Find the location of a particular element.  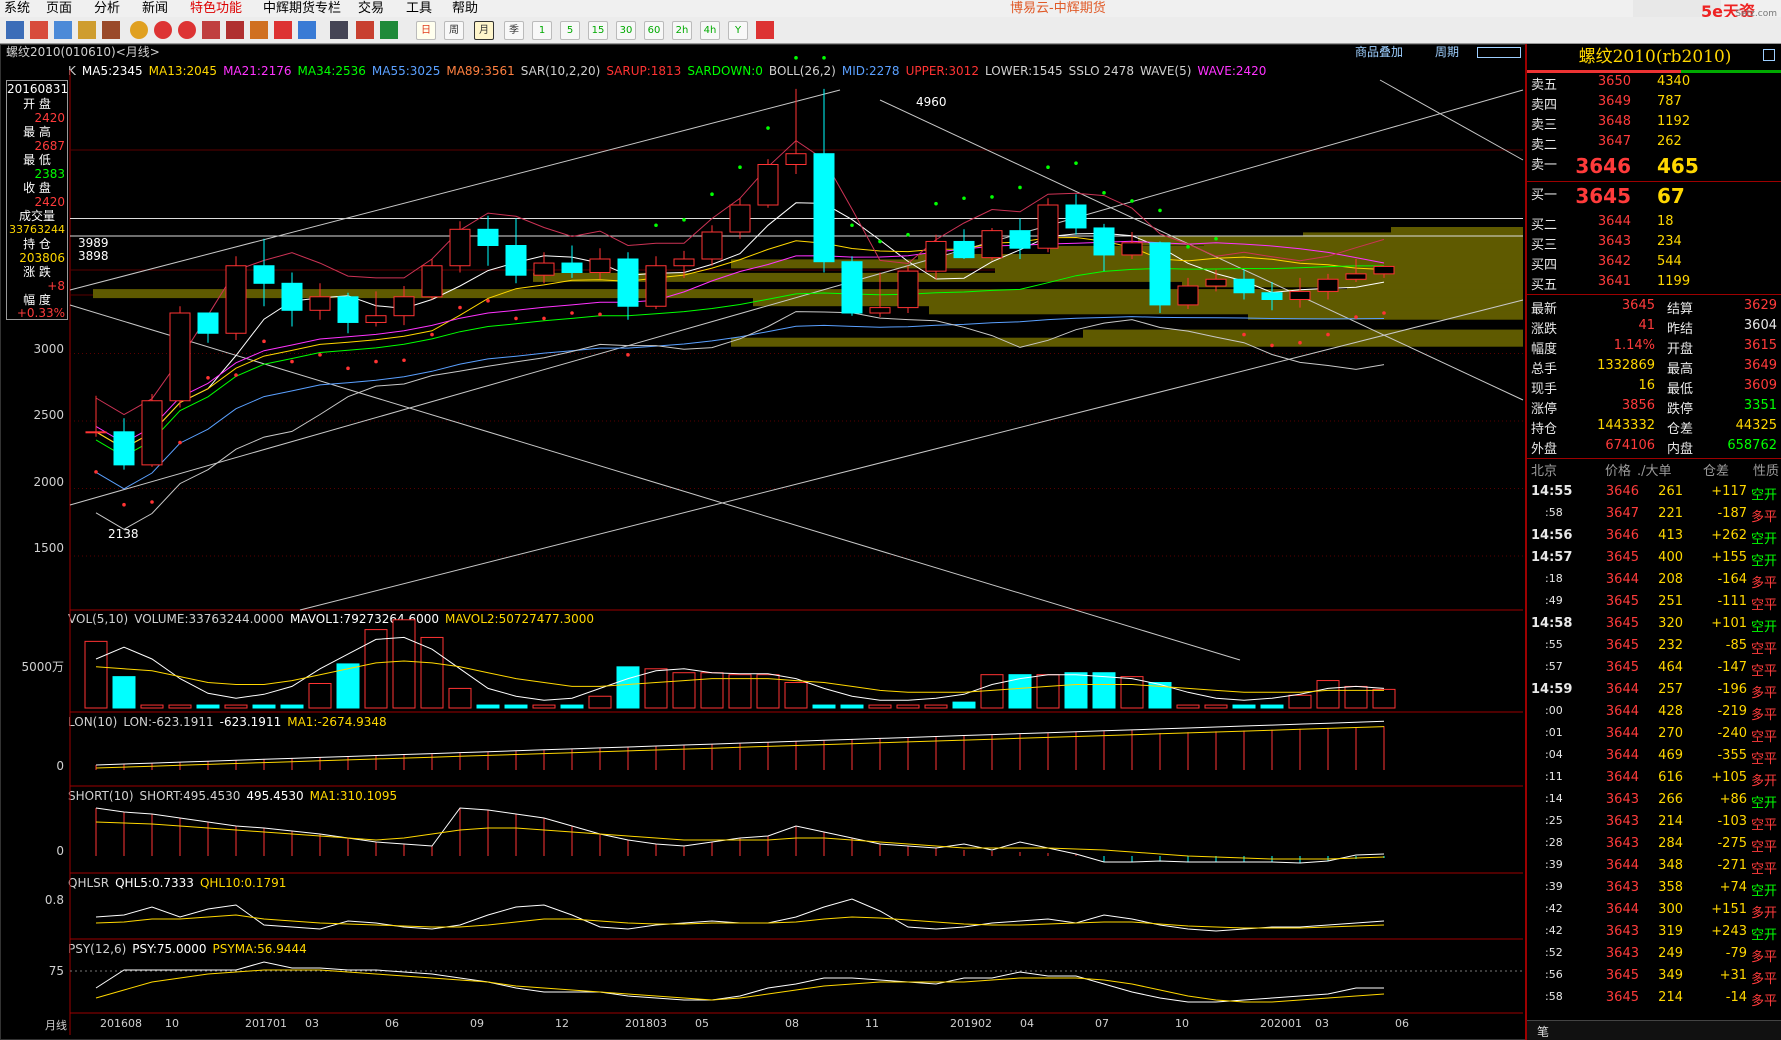

tick-row: 14:59 3644 257 -196 多平 is located at coordinates (1654, 691).